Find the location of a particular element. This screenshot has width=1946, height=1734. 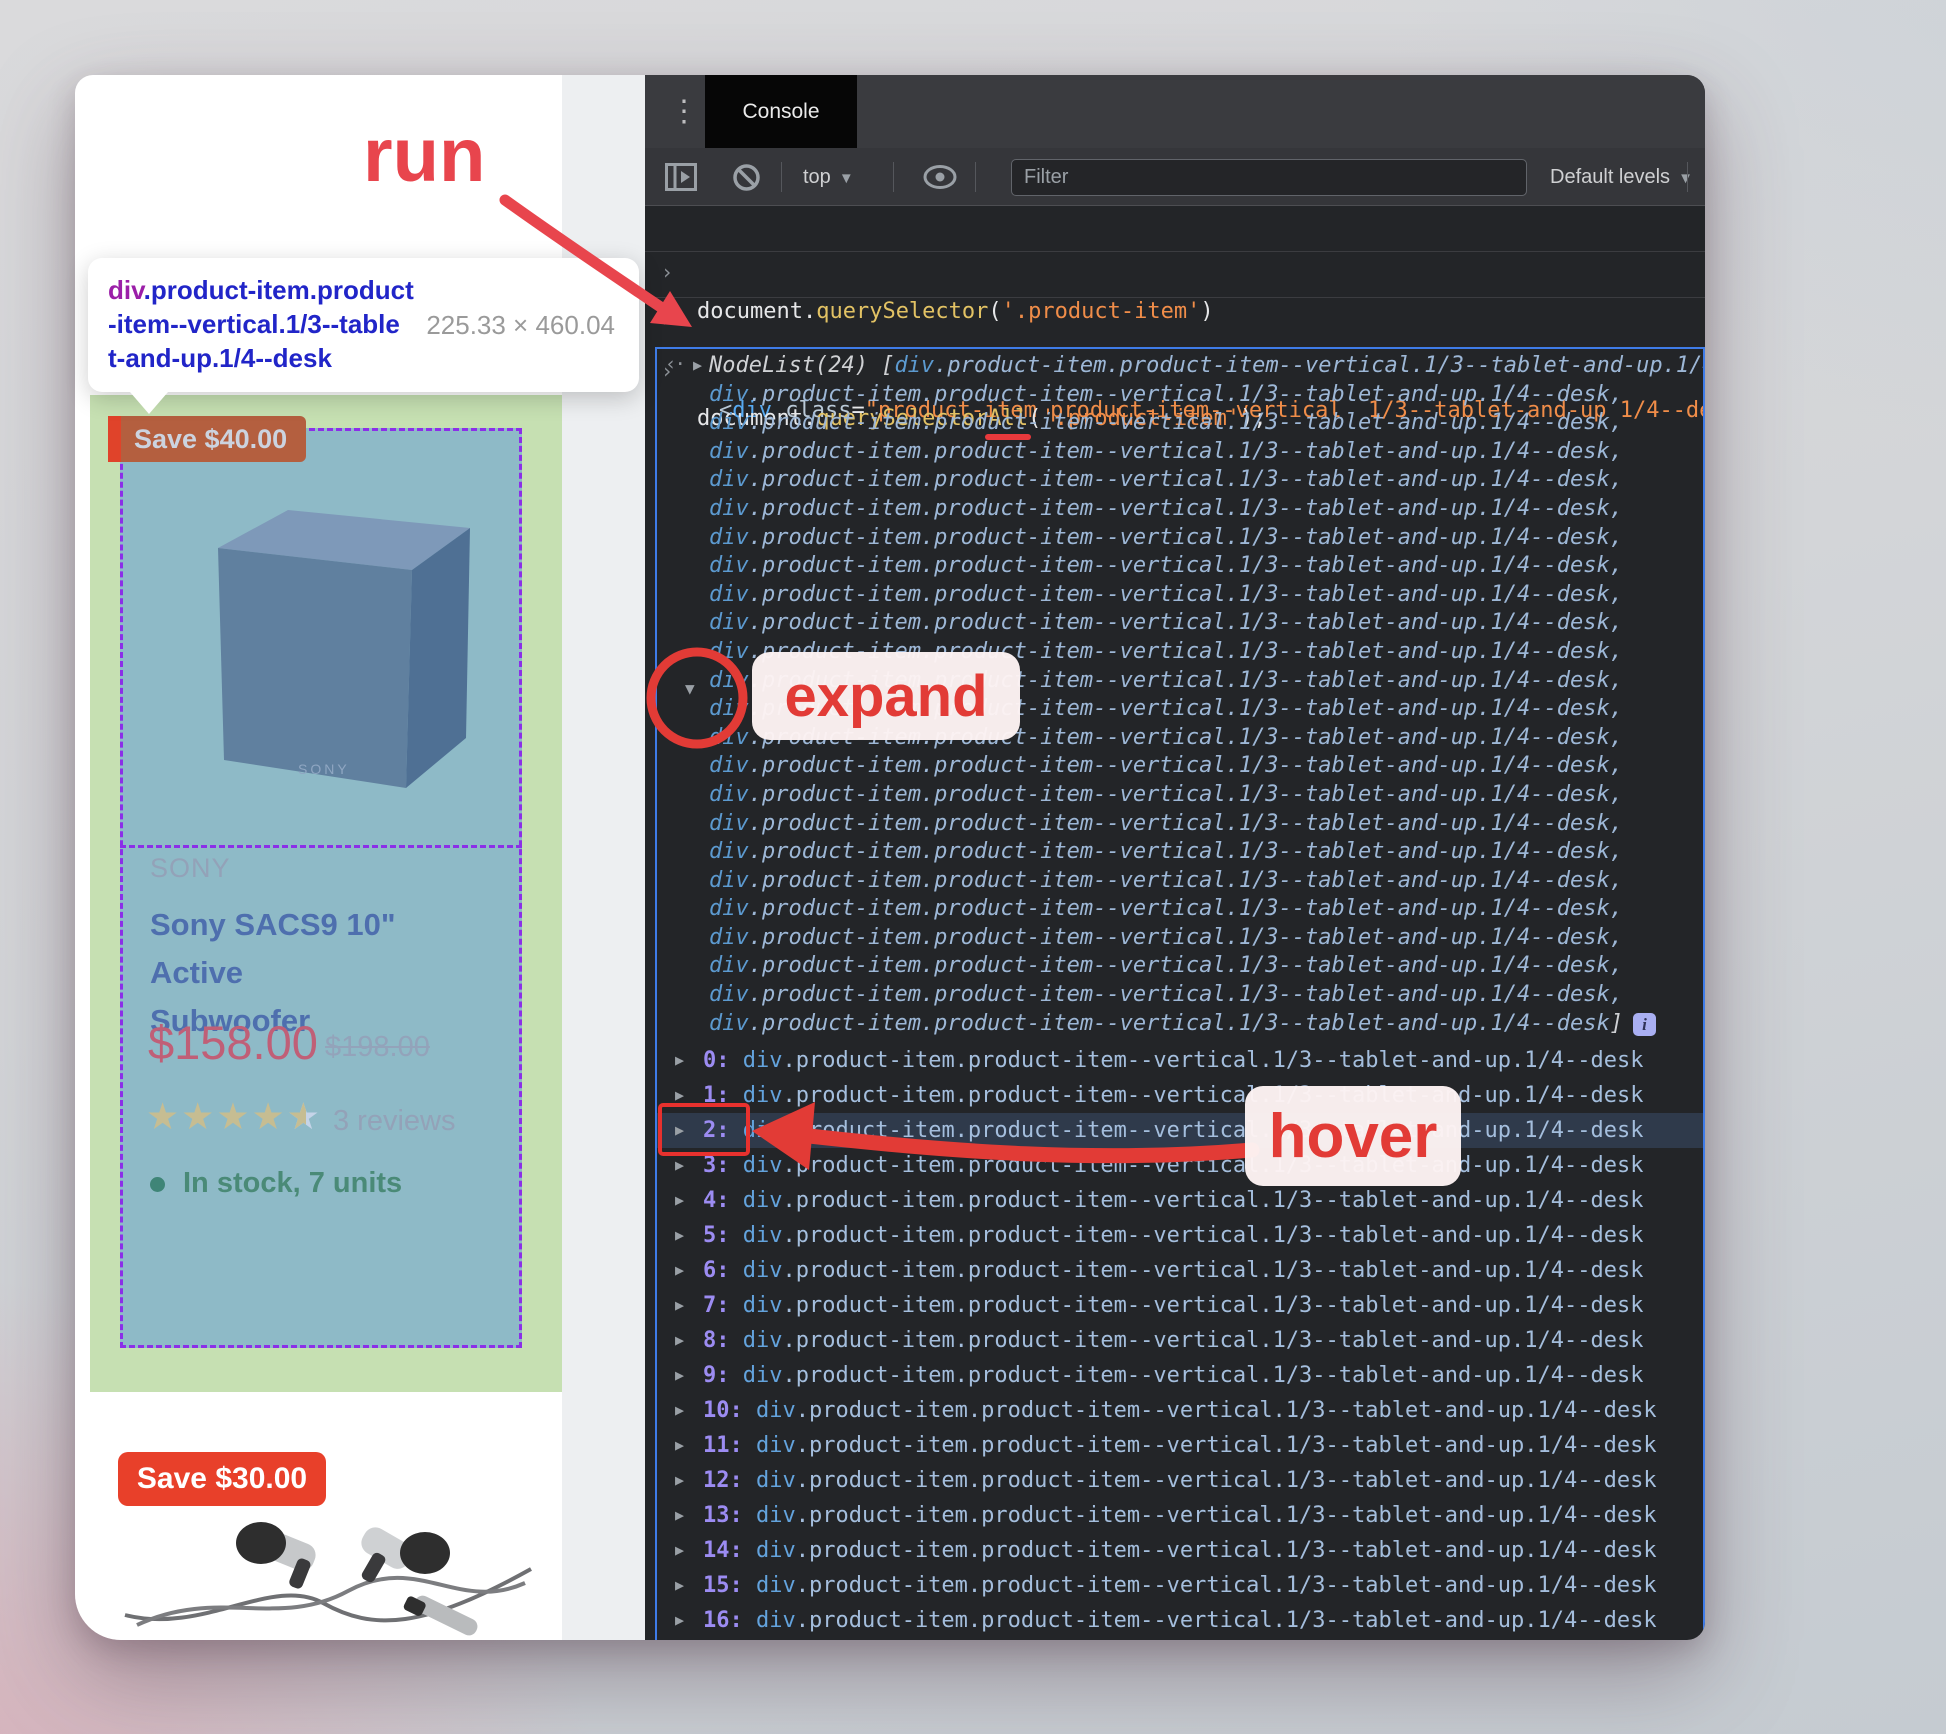

tooltip-selector-line3: t-and-up.1/4--desk is located at coordinates (220, 358).